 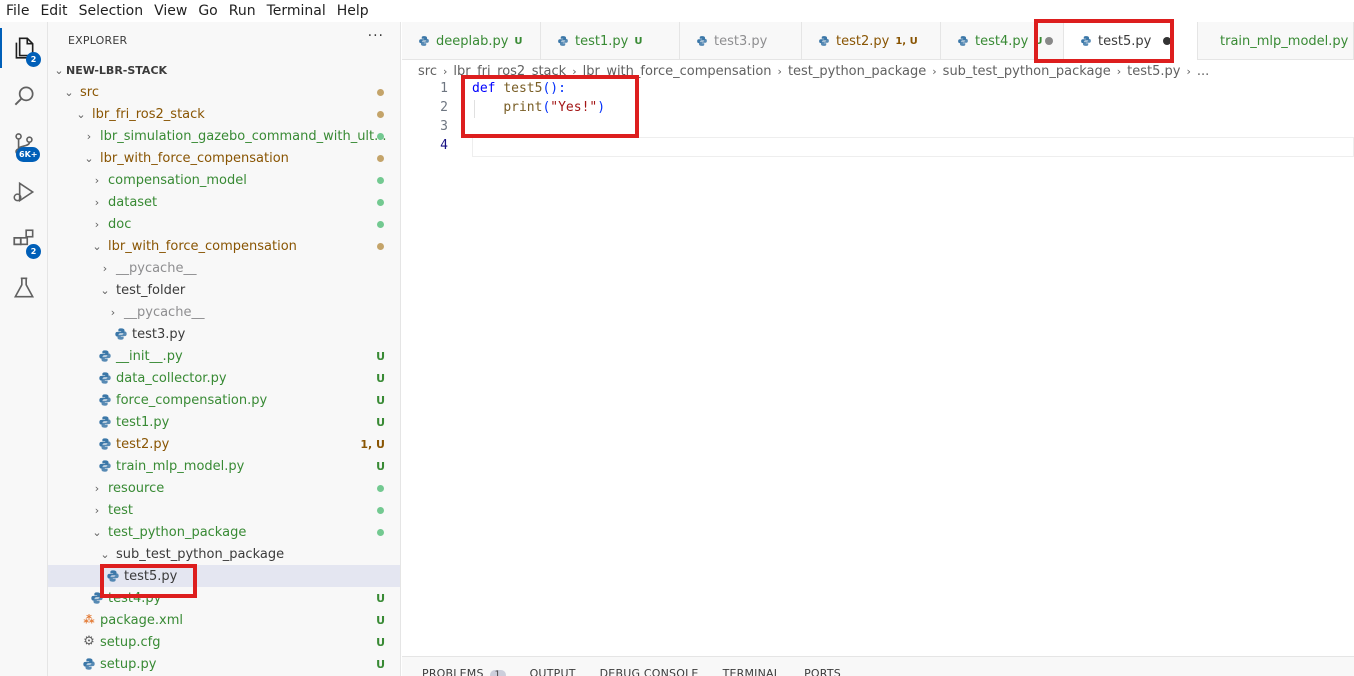 What do you see at coordinates (224, 180) in the screenshot?
I see `folder-item: › compensation_model` at bounding box center [224, 180].